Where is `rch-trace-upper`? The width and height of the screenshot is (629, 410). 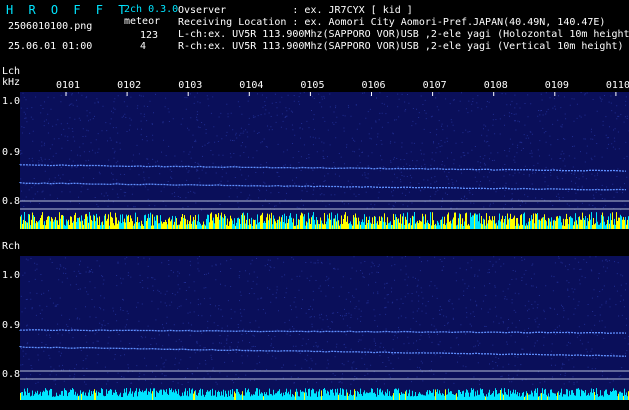
rch-trace-upper is located at coordinates (323, 331).